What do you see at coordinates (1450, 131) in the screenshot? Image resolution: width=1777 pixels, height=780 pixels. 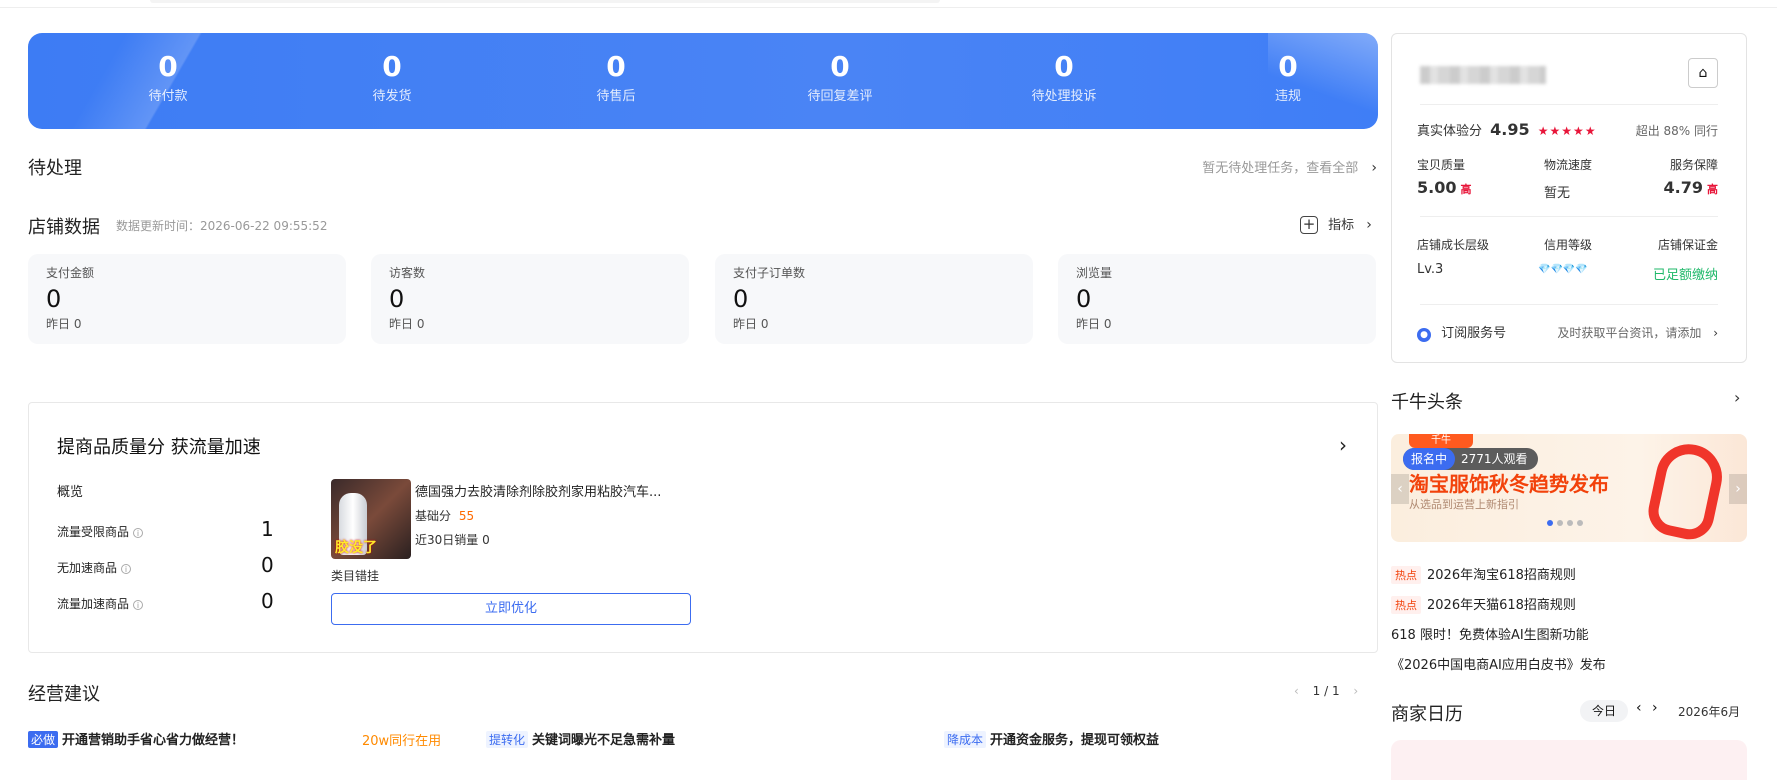 I see `experience-label: 真实体验分` at bounding box center [1450, 131].